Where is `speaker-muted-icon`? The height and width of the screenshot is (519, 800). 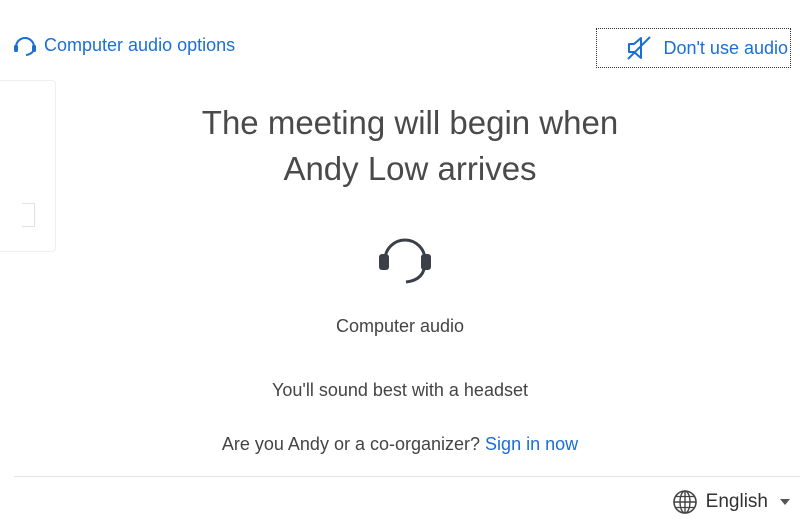
speaker-muted-icon is located at coordinates (639, 48).